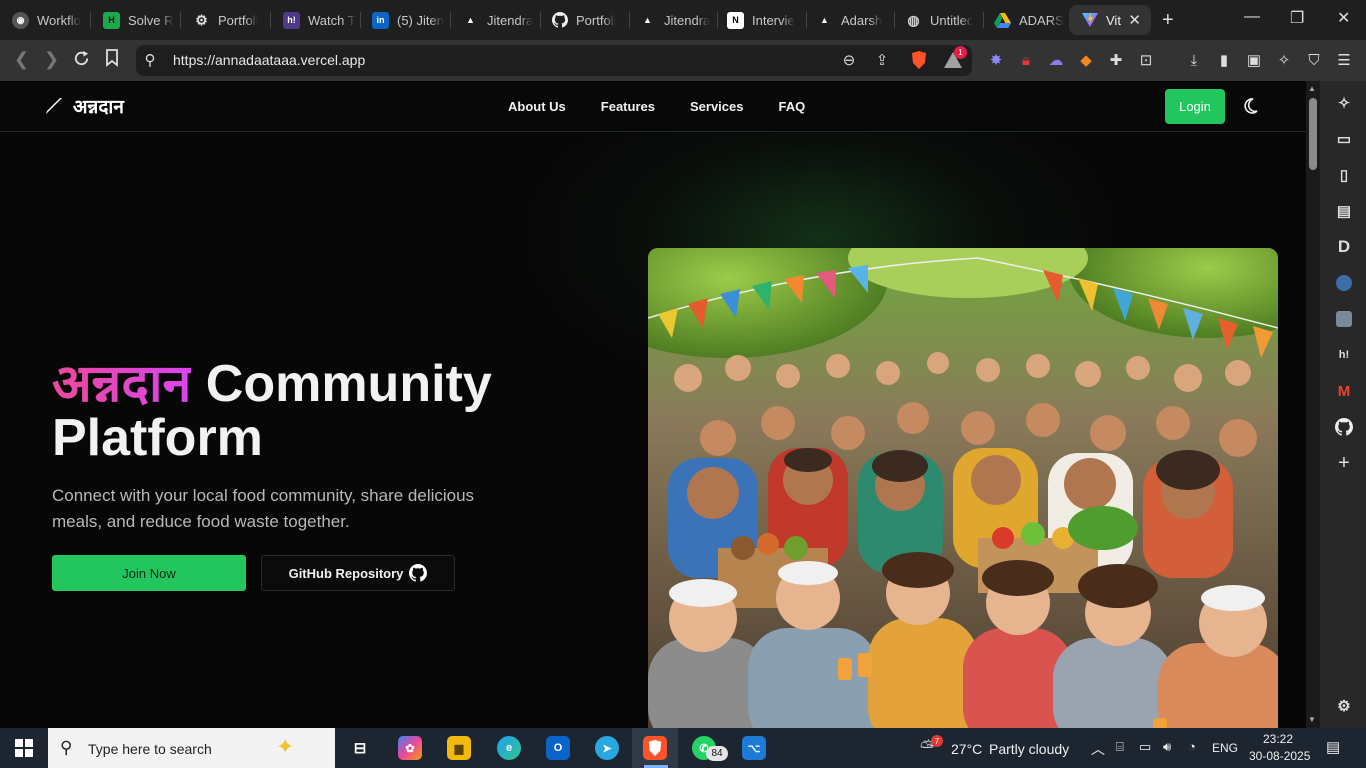 Image resolution: width=1366 pixels, height=768 pixels. What do you see at coordinates (849, 60) in the screenshot?
I see `zoom-icon: ⊖` at bounding box center [849, 60].